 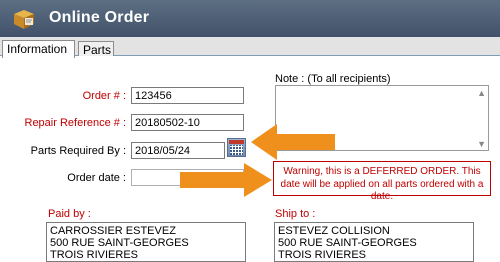 What do you see at coordinates (78, 151) in the screenshot?
I see `parts-required-by-label: Parts Required By :` at bounding box center [78, 151].